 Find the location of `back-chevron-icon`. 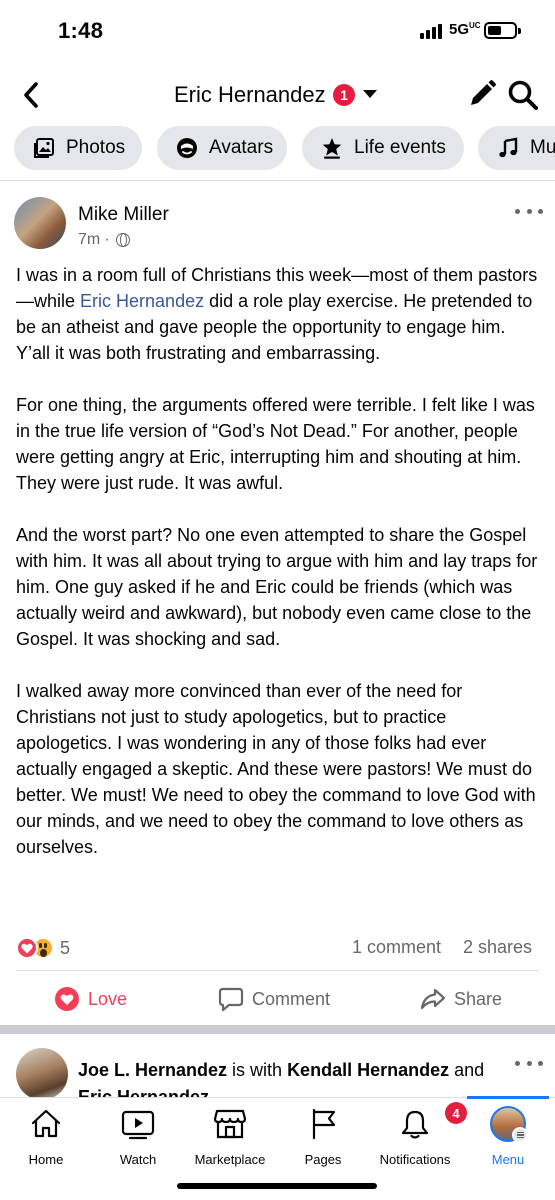

back-chevron-icon is located at coordinates (31, 95).